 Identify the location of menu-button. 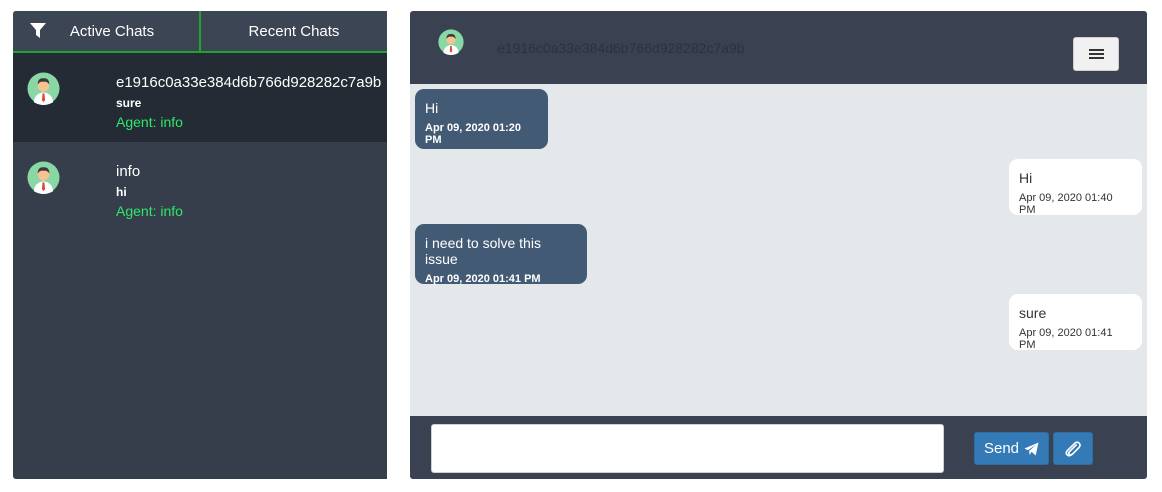
(1096, 54).